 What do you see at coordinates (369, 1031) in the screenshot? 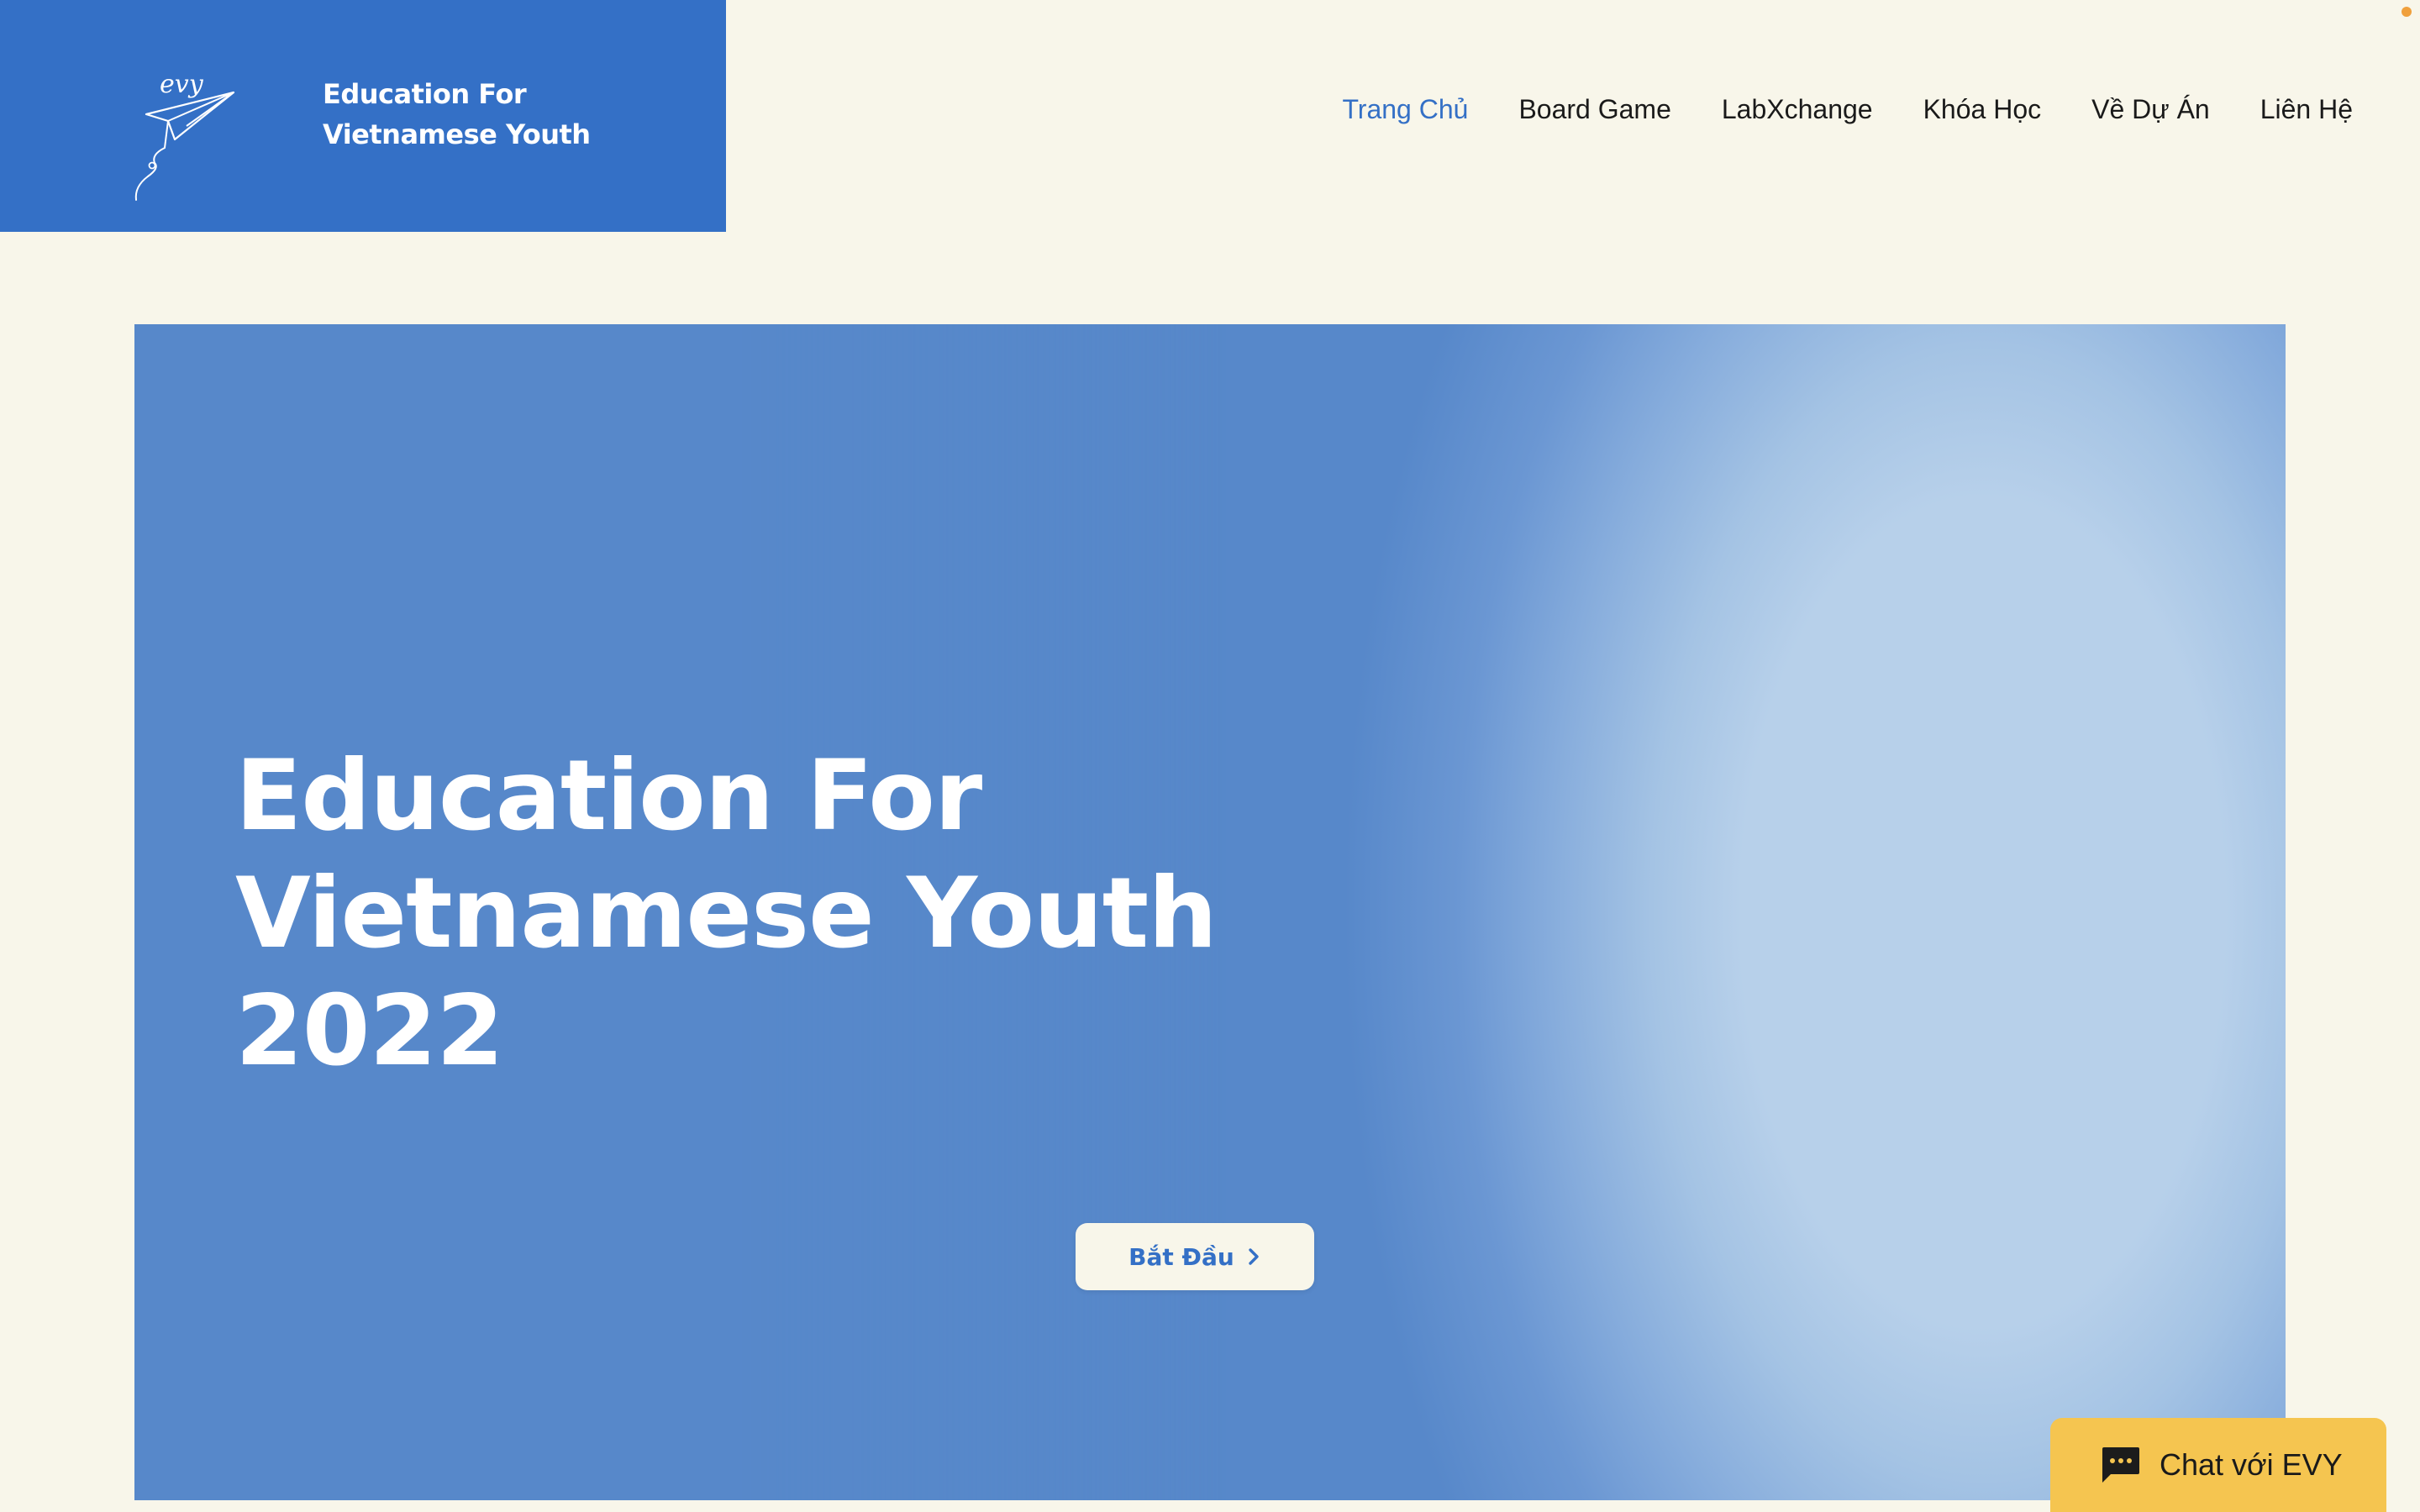
I see `hero-title-line-3: 2022` at bounding box center [369, 1031].